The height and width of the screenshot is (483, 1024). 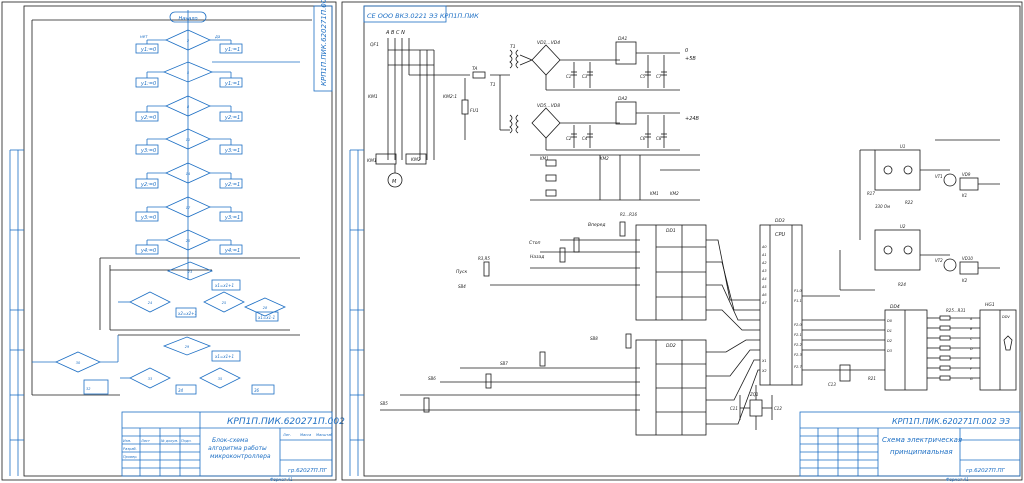 What do you see at coordinates (217, 74) in the screenshot?
I see `decision-row-2: y1:=0 y1:=1 5` at bounding box center [217, 74].